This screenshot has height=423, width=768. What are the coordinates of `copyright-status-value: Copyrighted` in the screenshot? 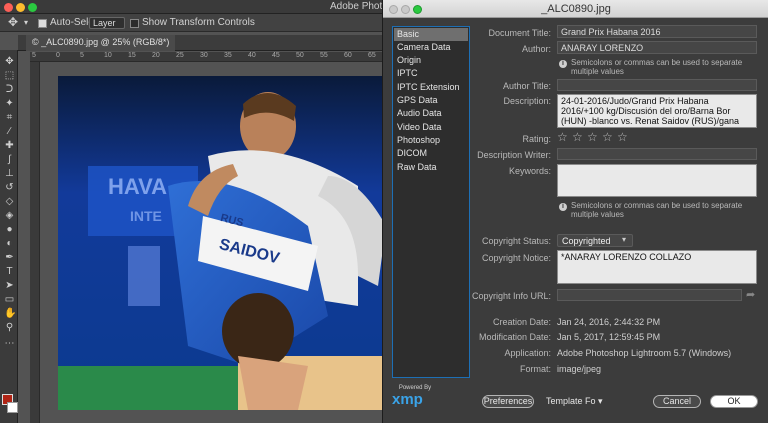 It's located at (586, 241).